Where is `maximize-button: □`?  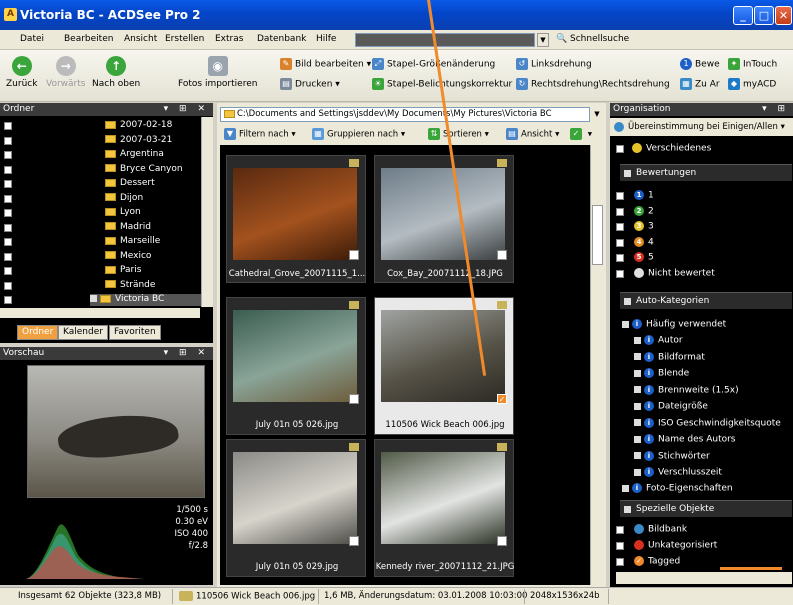 maximize-button: □ is located at coordinates (764, 15).